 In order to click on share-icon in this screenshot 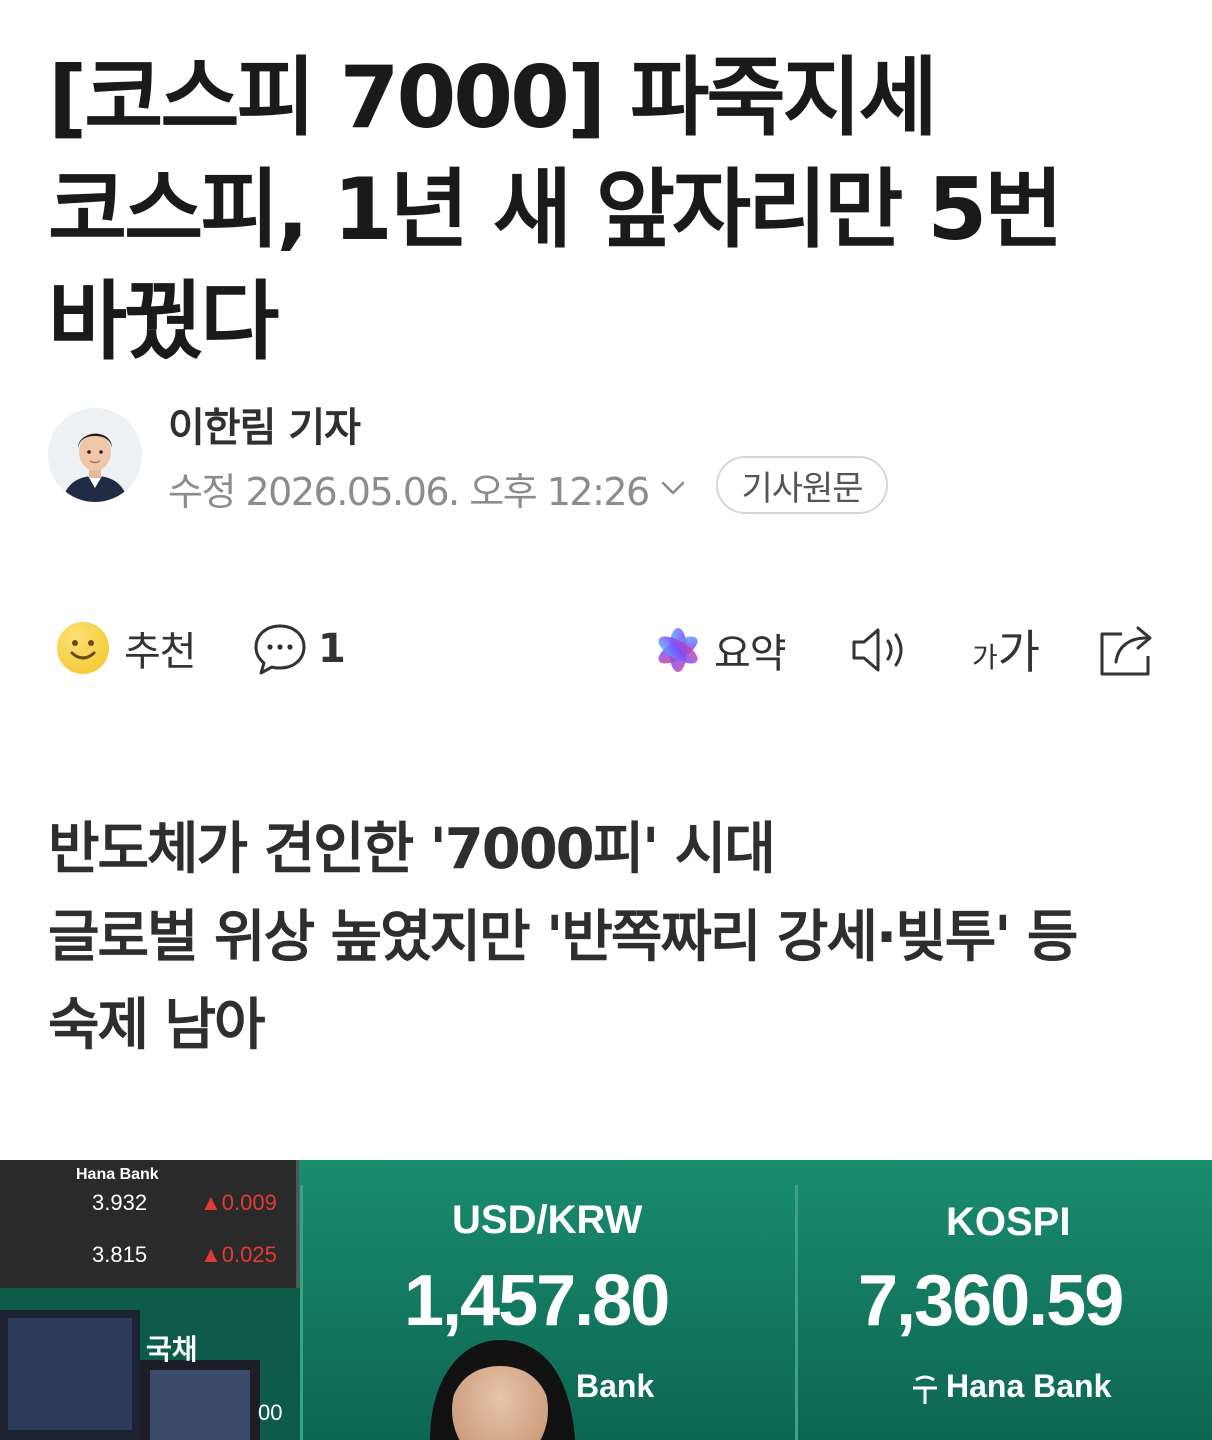, I will do `click(1126, 651)`.